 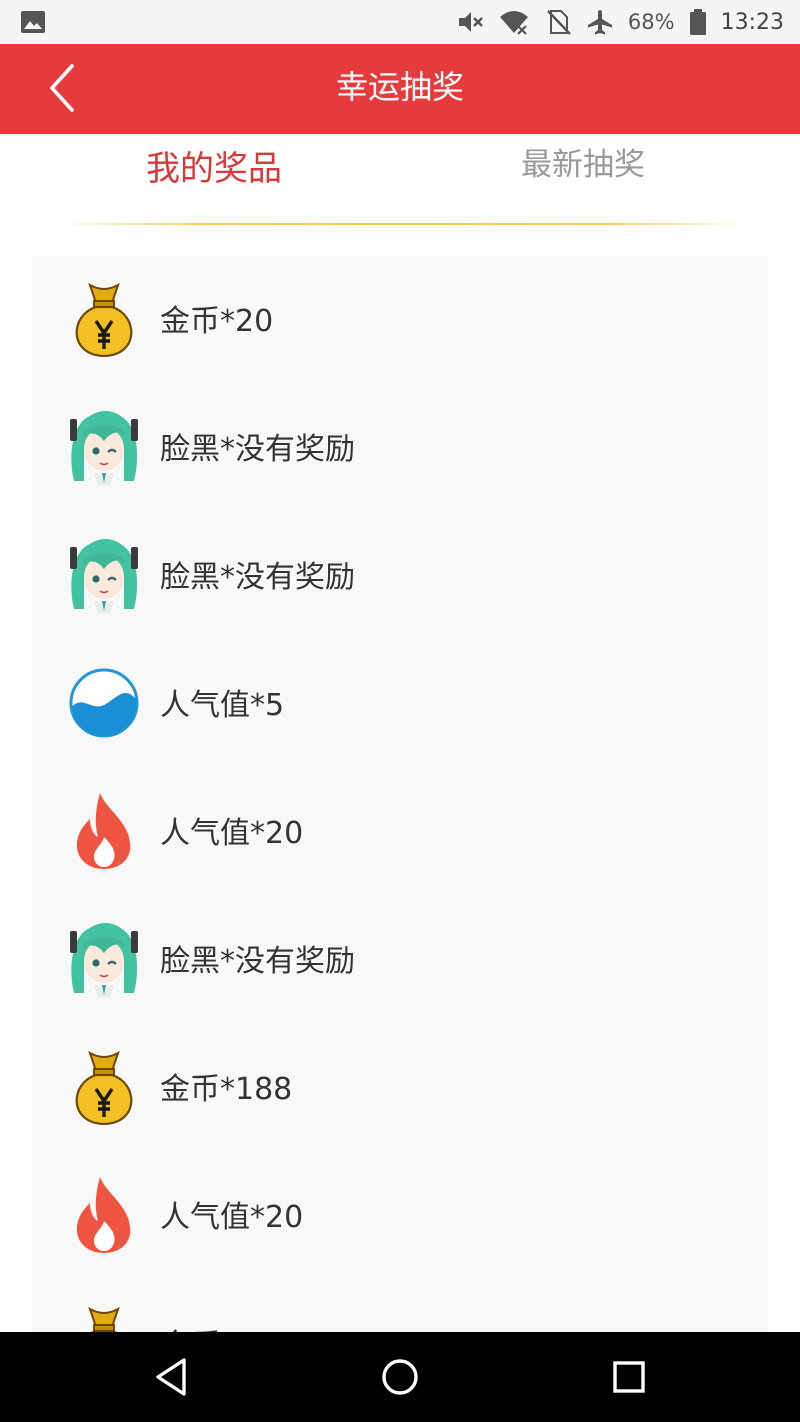 What do you see at coordinates (400, 1088) in the screenshot?
I see `list-item: 金币*188` at bounding box center [400, 1088].